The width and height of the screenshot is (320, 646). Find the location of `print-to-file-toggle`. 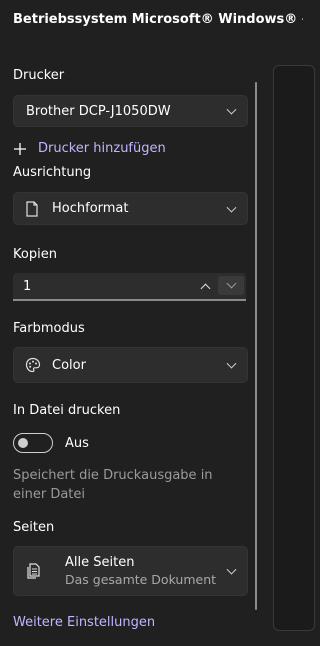

print-to-file-toggle is located at coordinates (33, 443).